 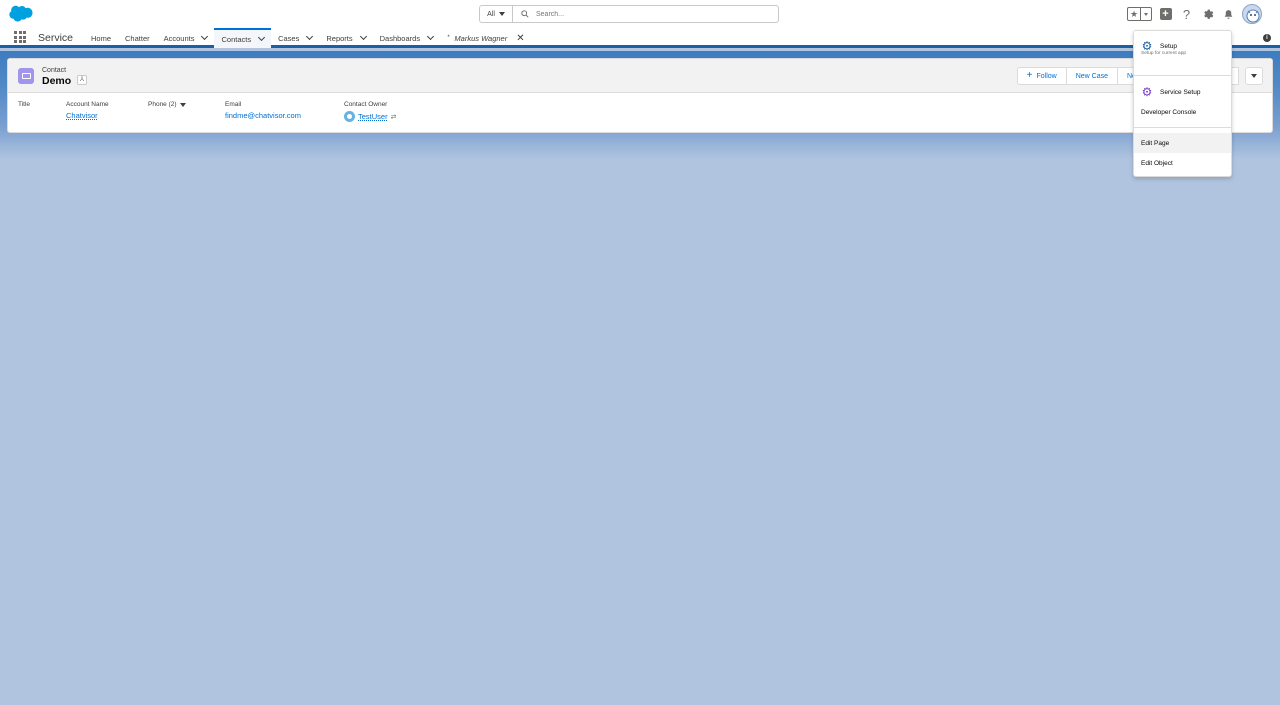 I want to click on global-actions-button: +, so click(x=1165, y=14).